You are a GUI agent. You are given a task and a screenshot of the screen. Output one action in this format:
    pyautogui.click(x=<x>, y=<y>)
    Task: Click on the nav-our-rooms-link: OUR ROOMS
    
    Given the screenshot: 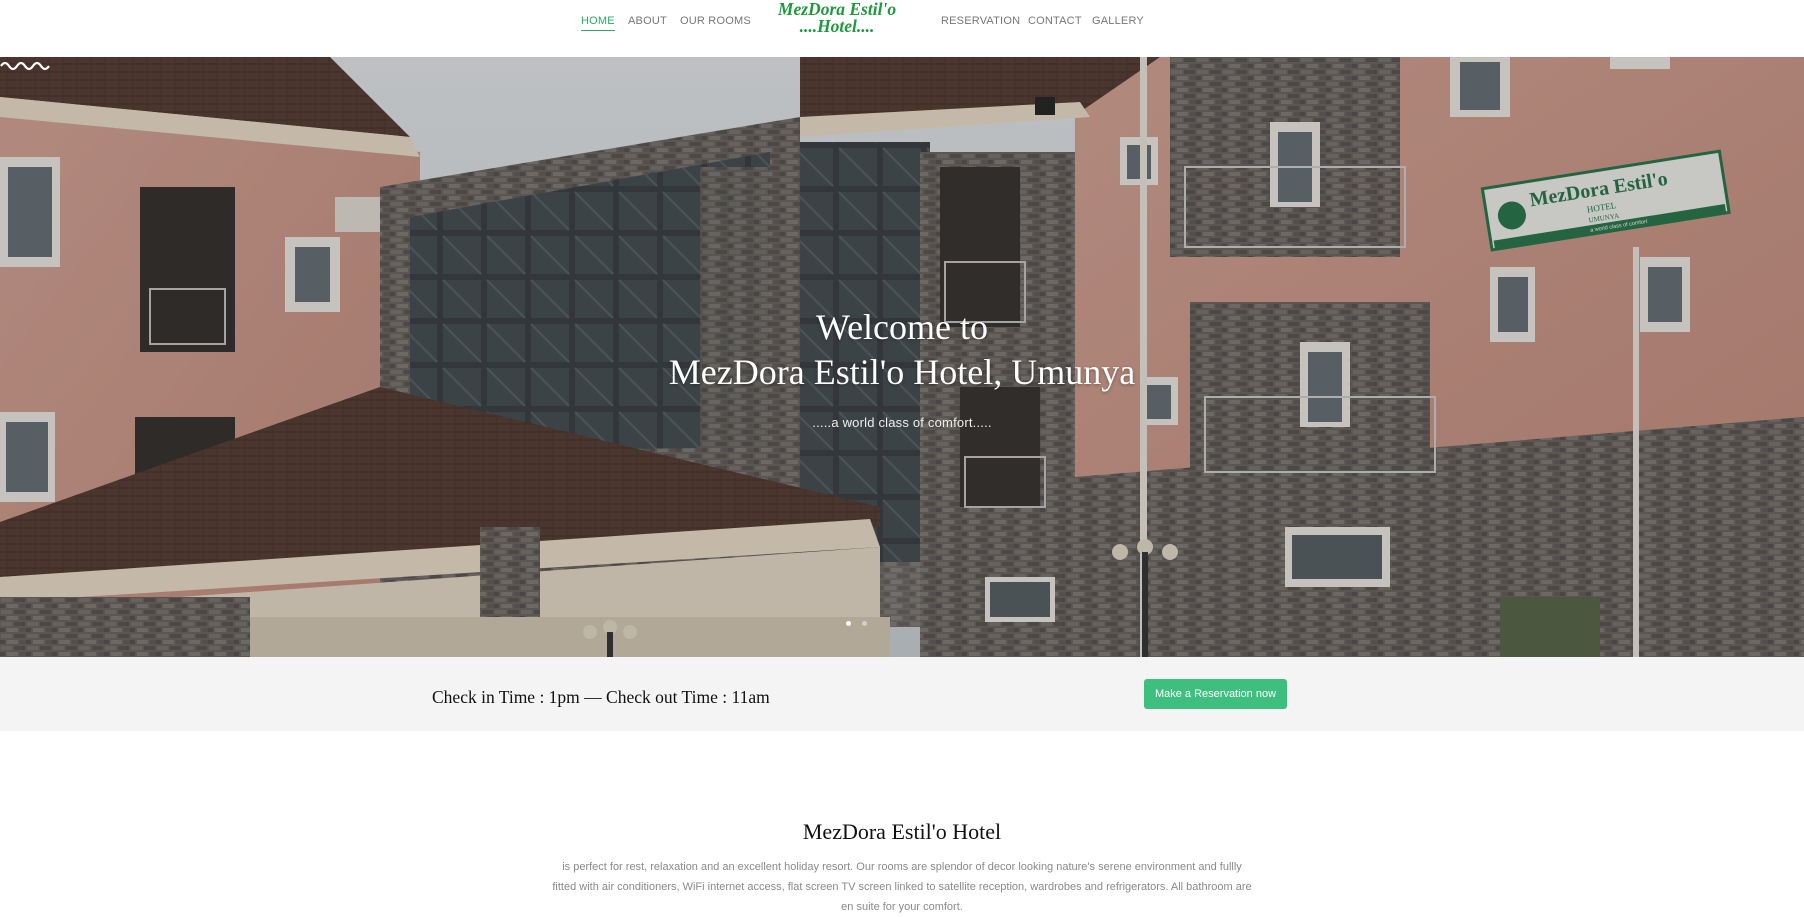 What is the action you would take?
    pyautogui.click(x=715, y=22)
    